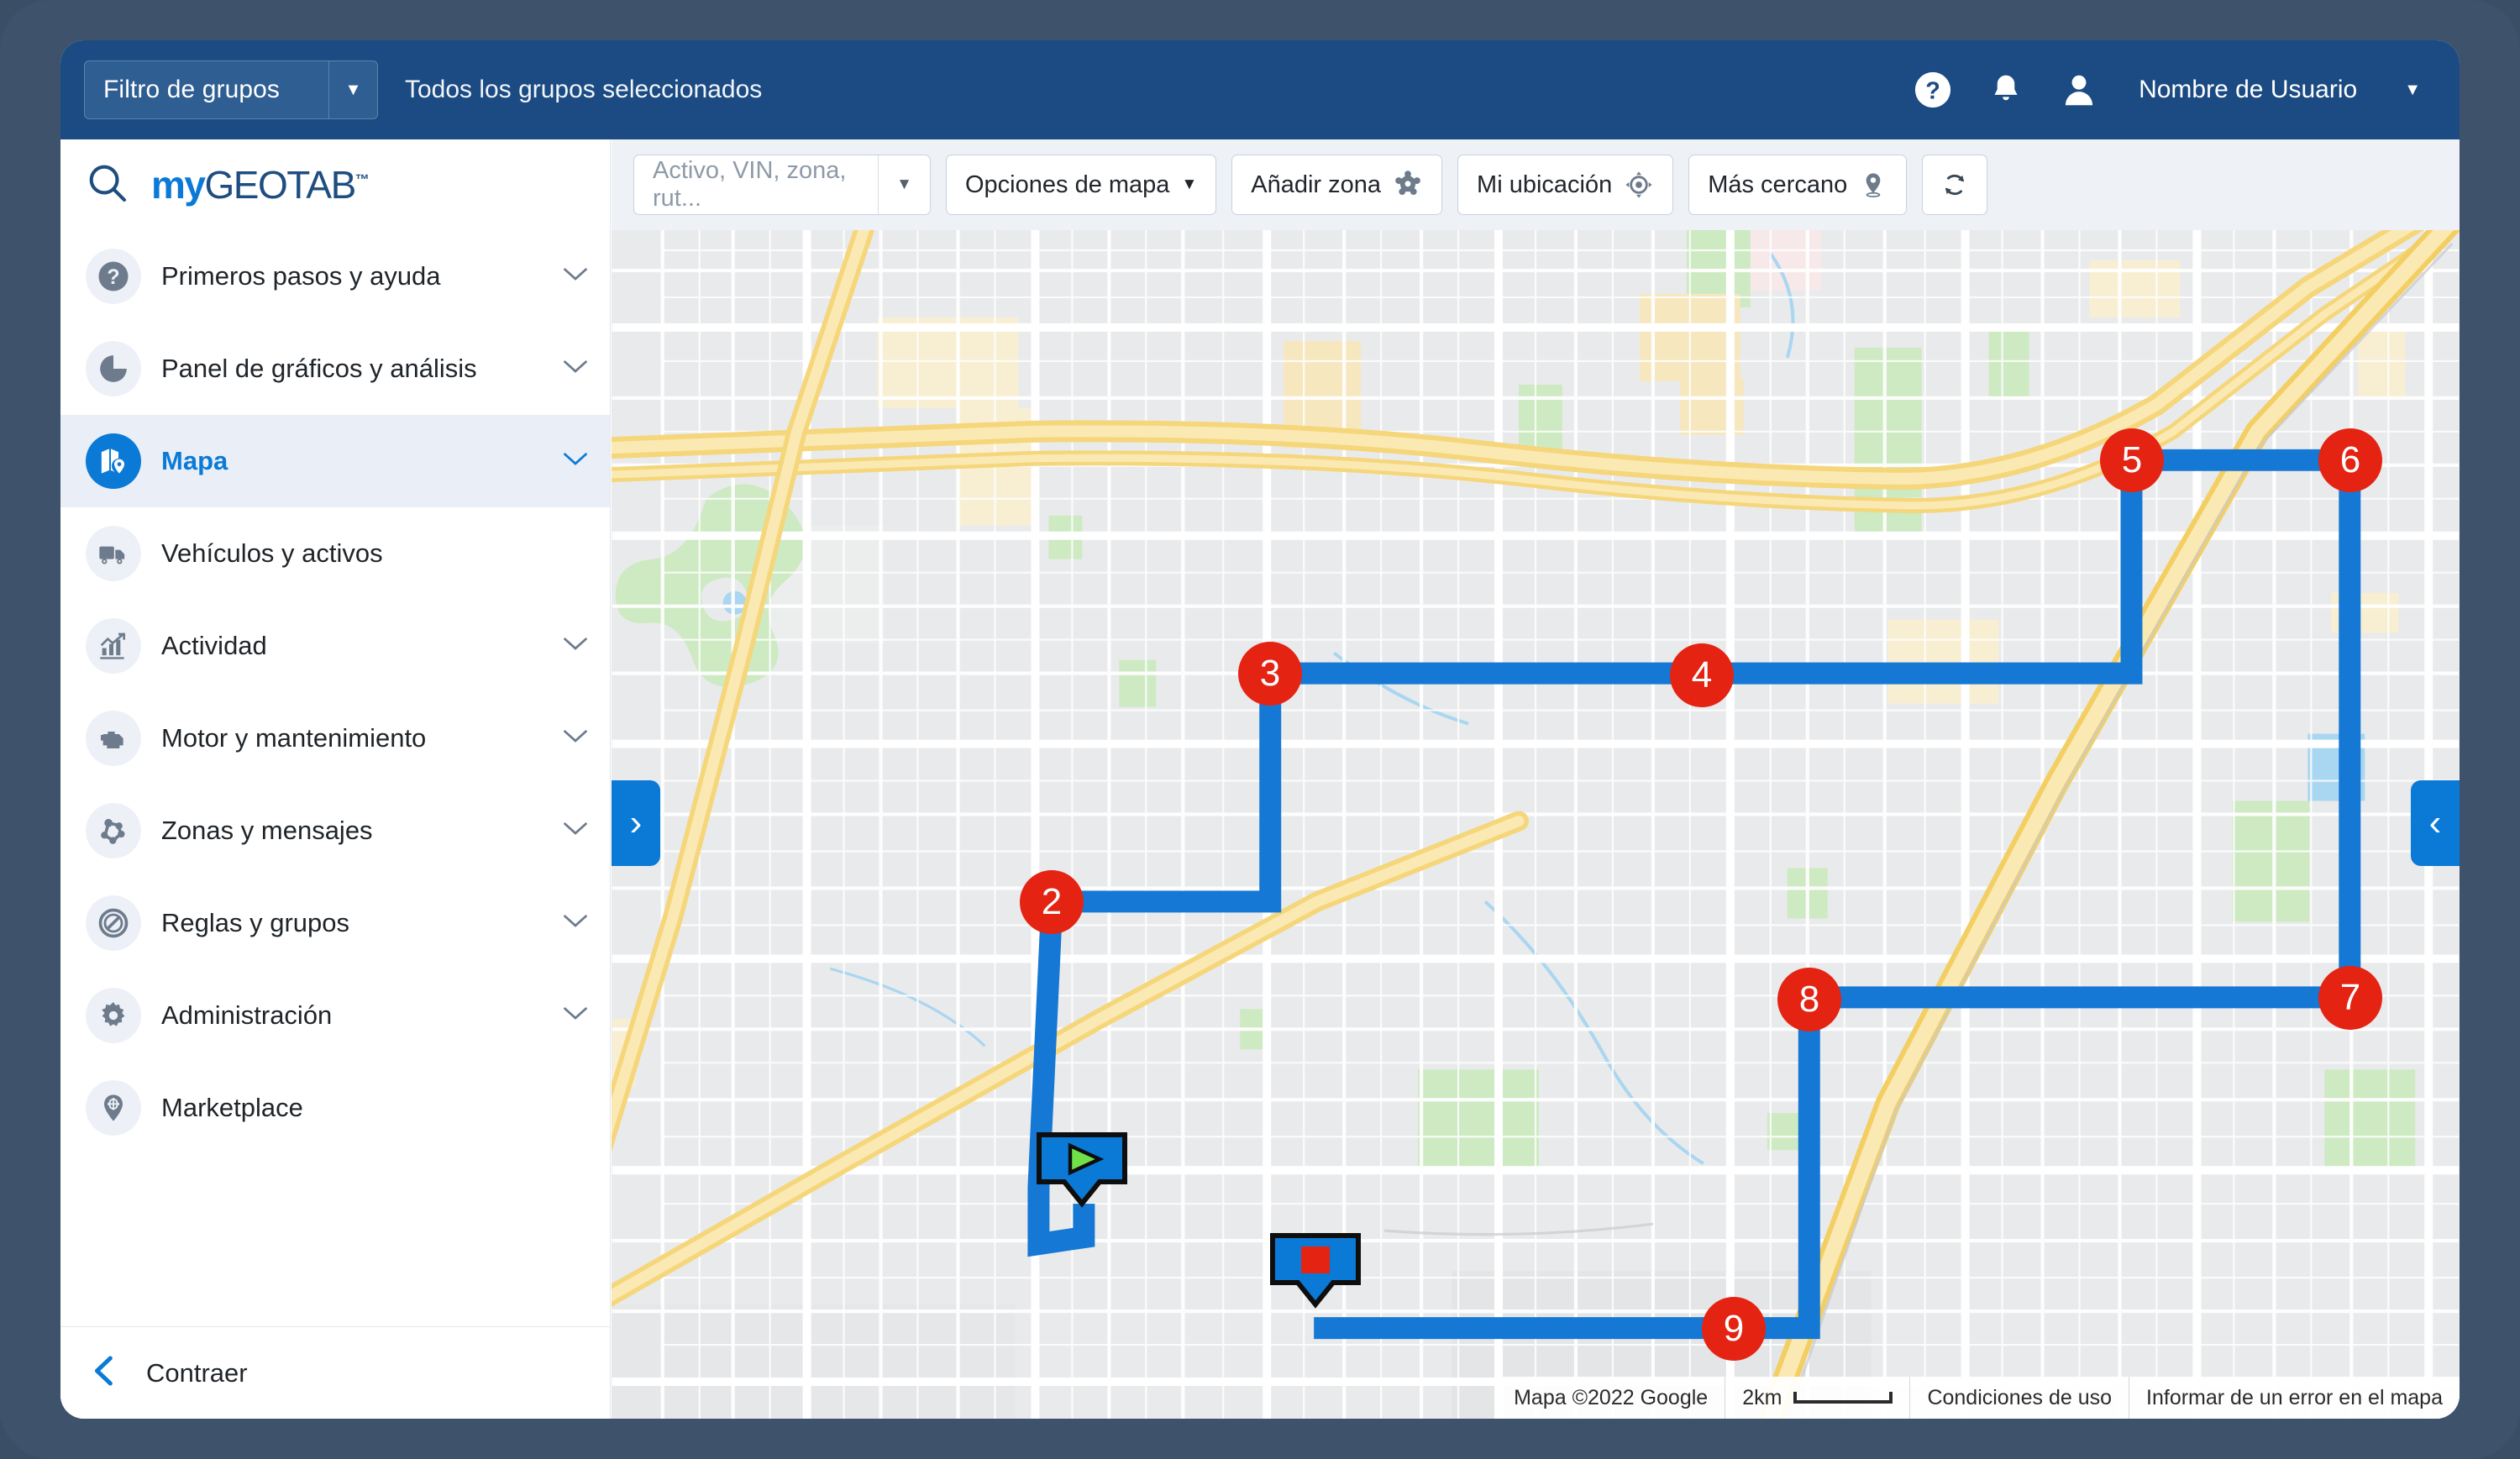 Image resolution: width=2520 pixels, height=1459 pixels. Describe the element at coordinates (362, 179) in the screenshot. I see `trademark-symbol: ™` at that location.